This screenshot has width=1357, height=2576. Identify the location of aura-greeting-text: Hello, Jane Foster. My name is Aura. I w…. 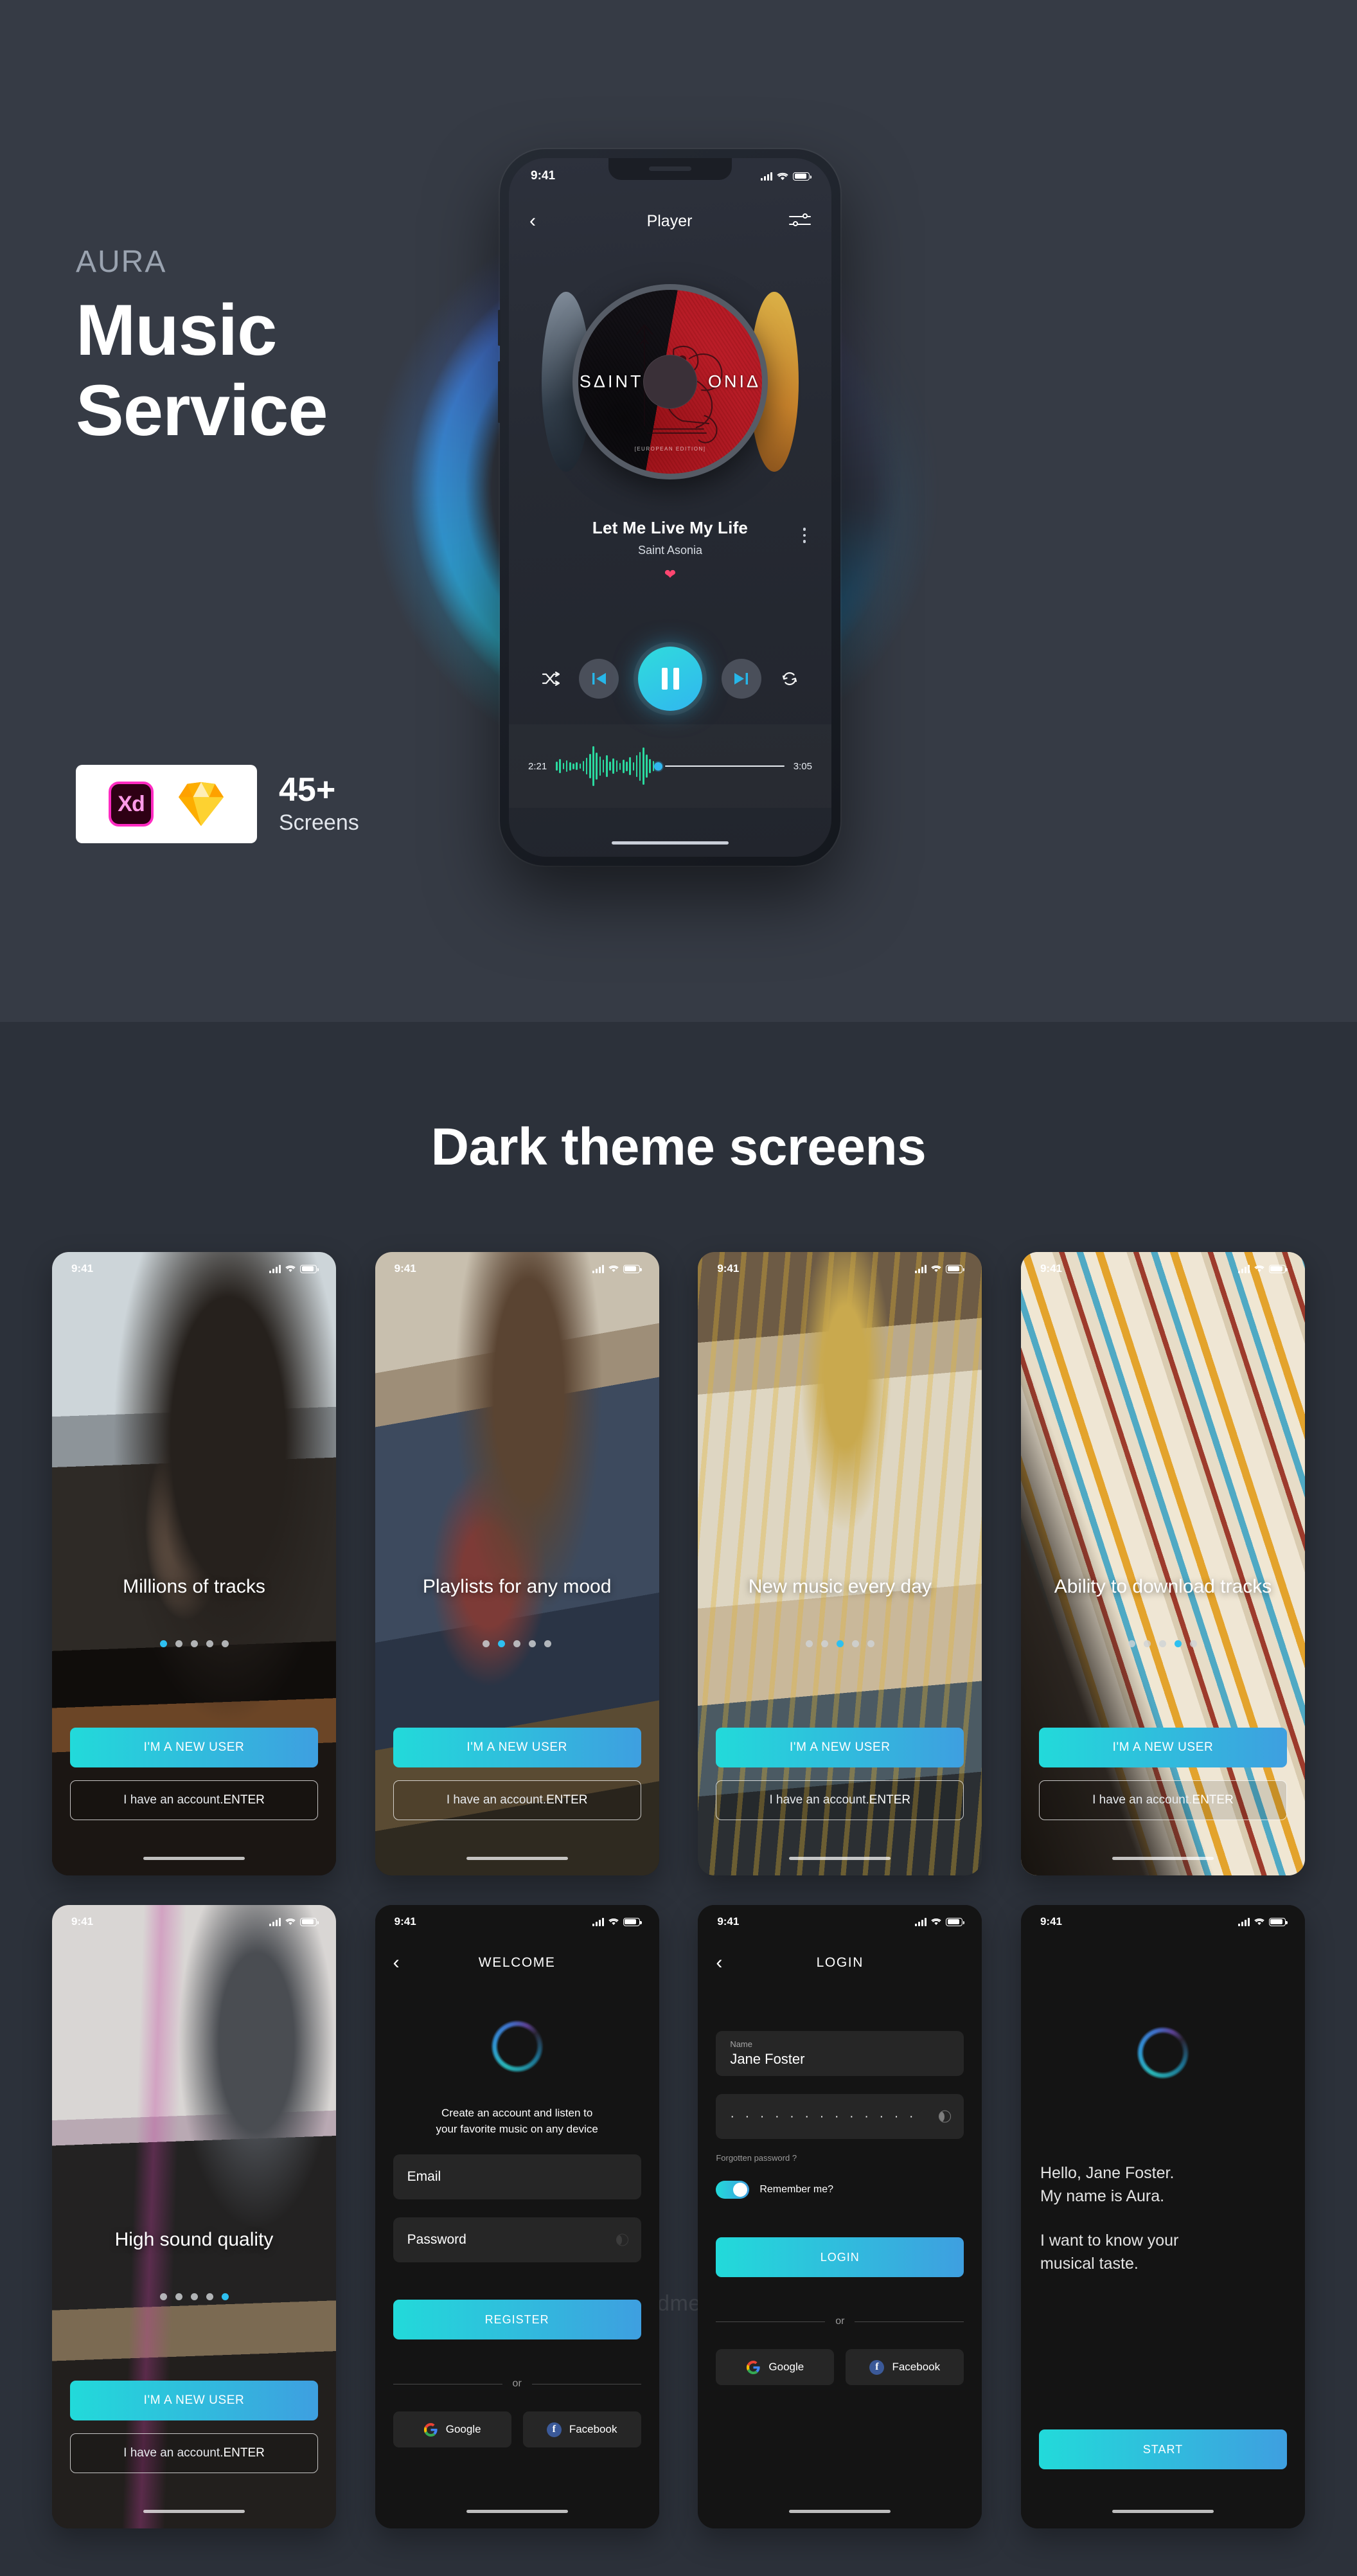
(1163, 2218).